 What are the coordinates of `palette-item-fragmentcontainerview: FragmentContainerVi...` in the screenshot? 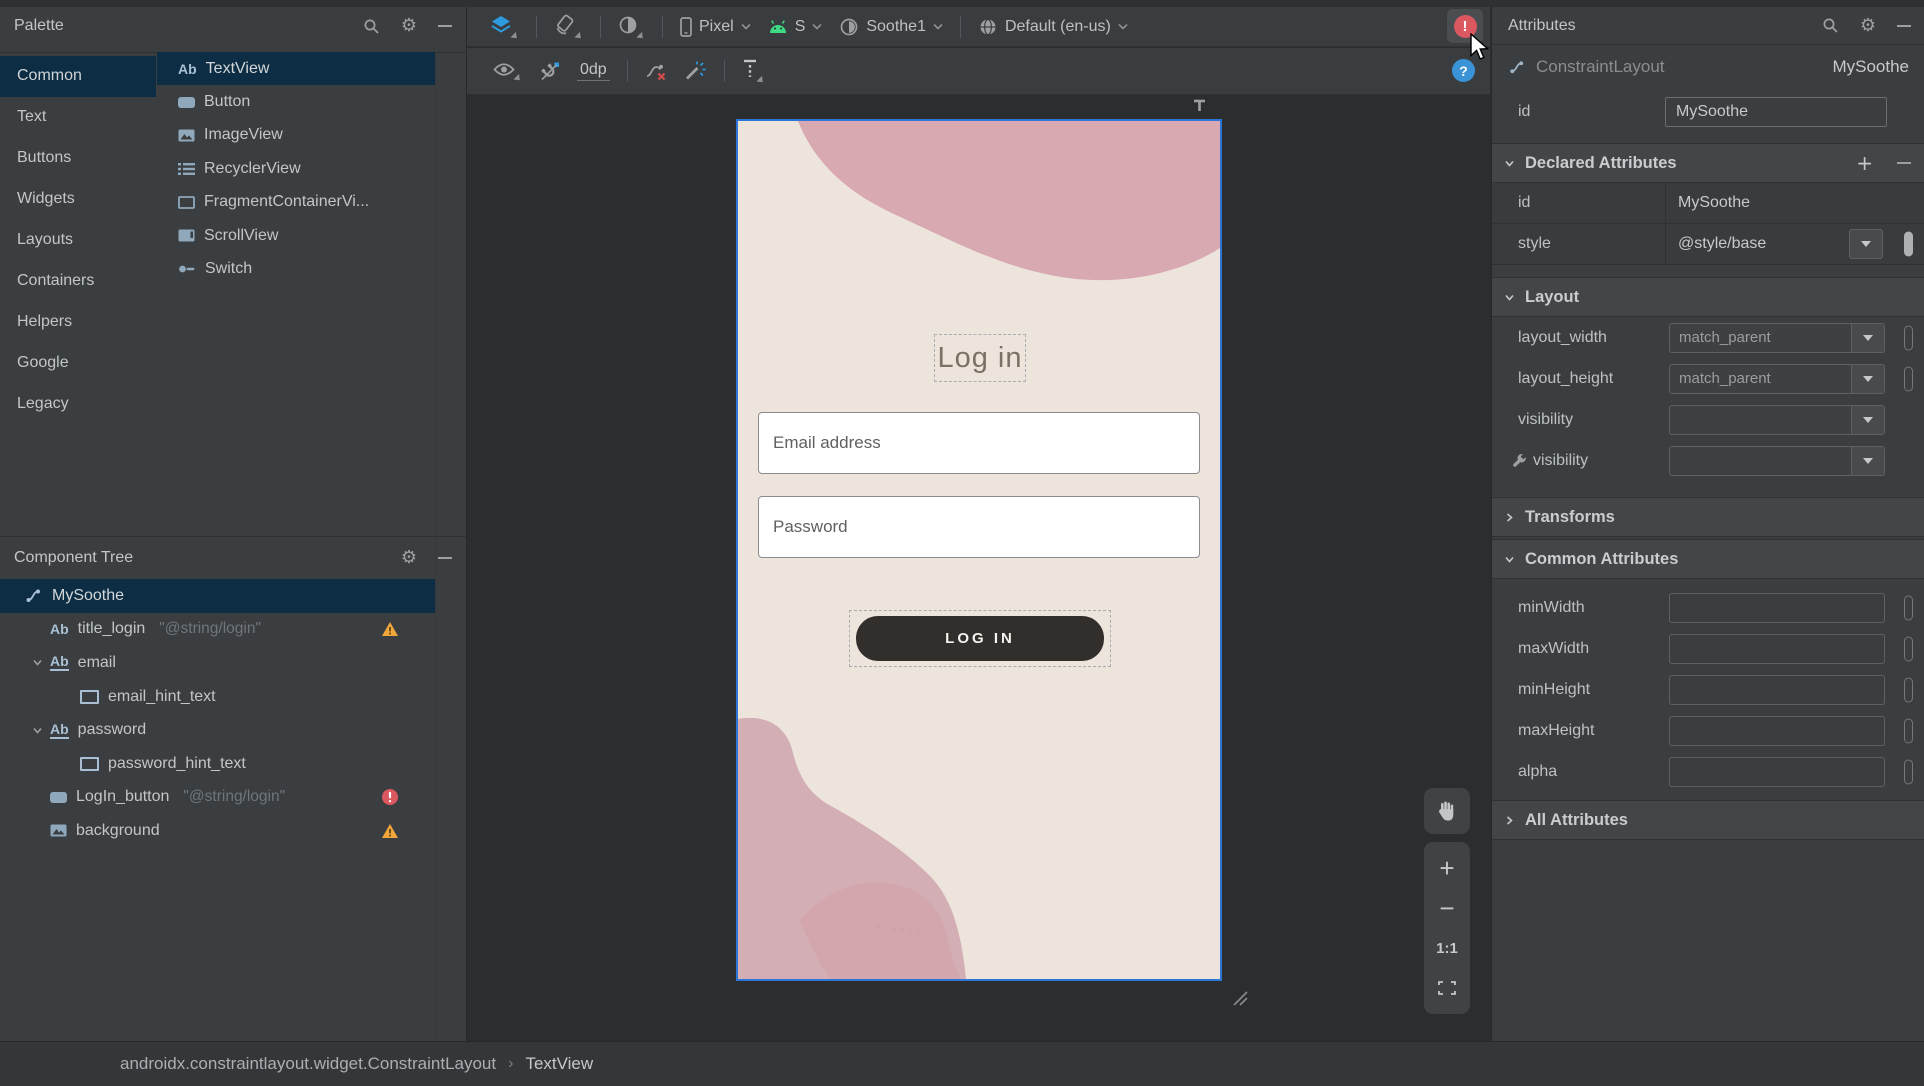 It's located at (296, 202).